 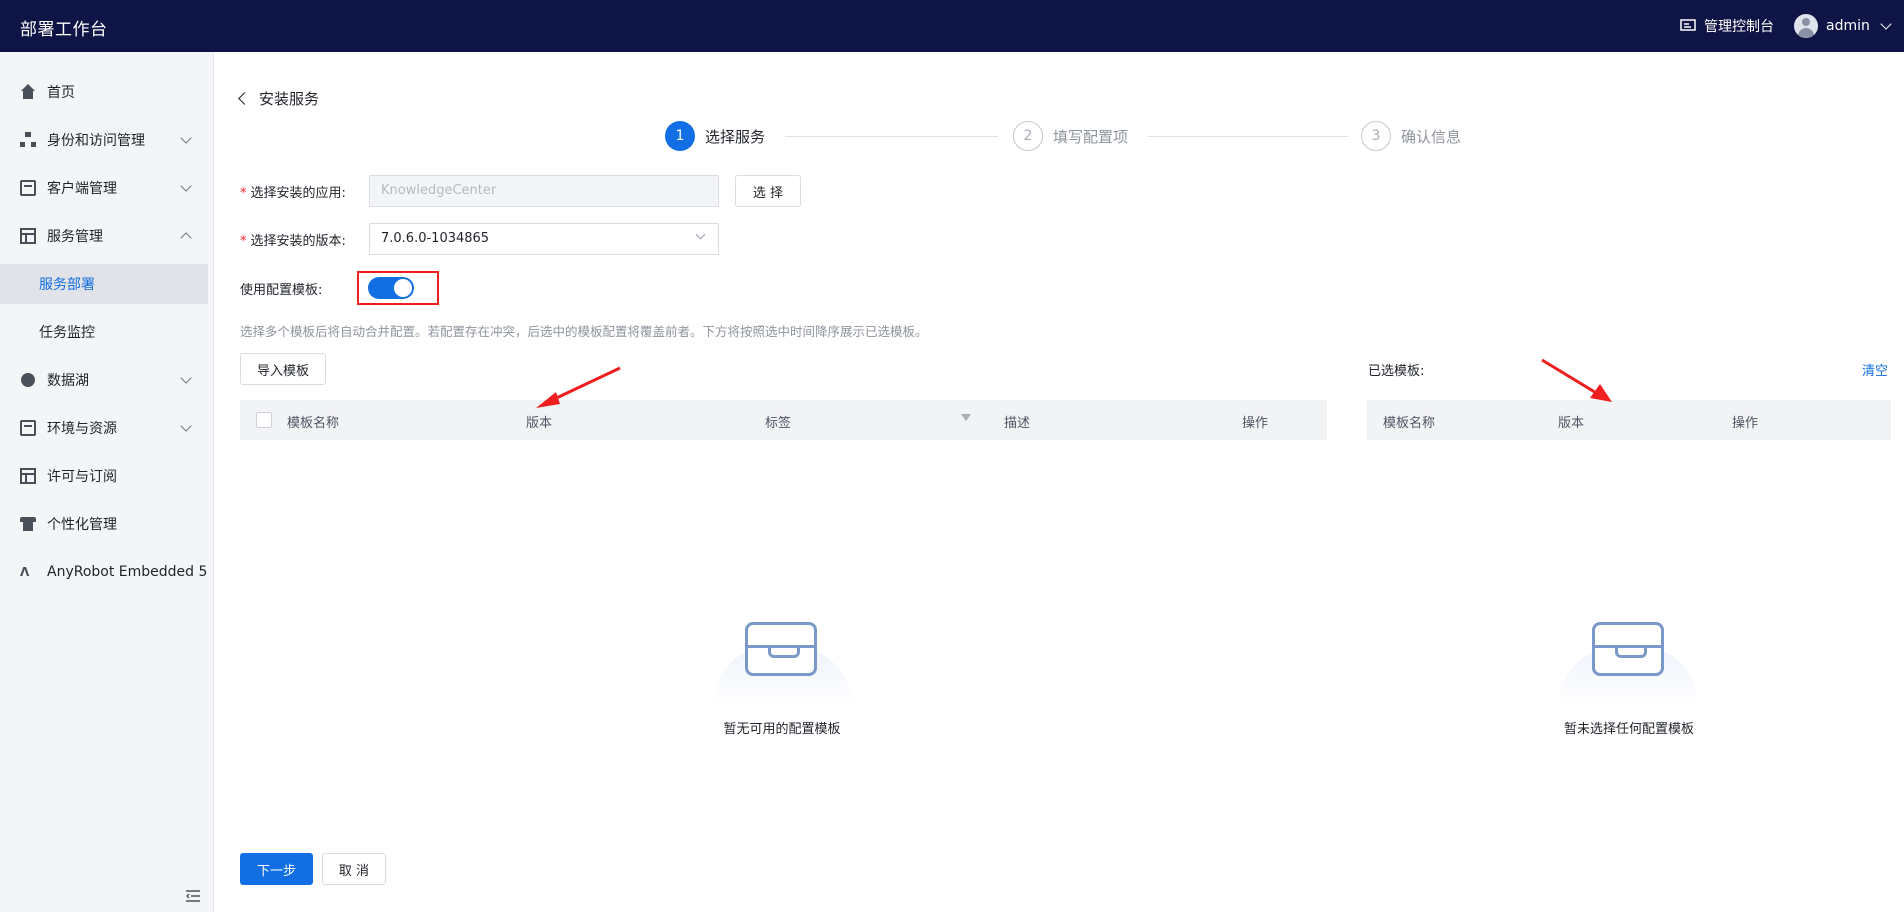 What do you see at coordinates (104, 284) in the screenshot?
I see `sidebar-item-service-deploy: 服务部署` at bounding box center [104, 284].